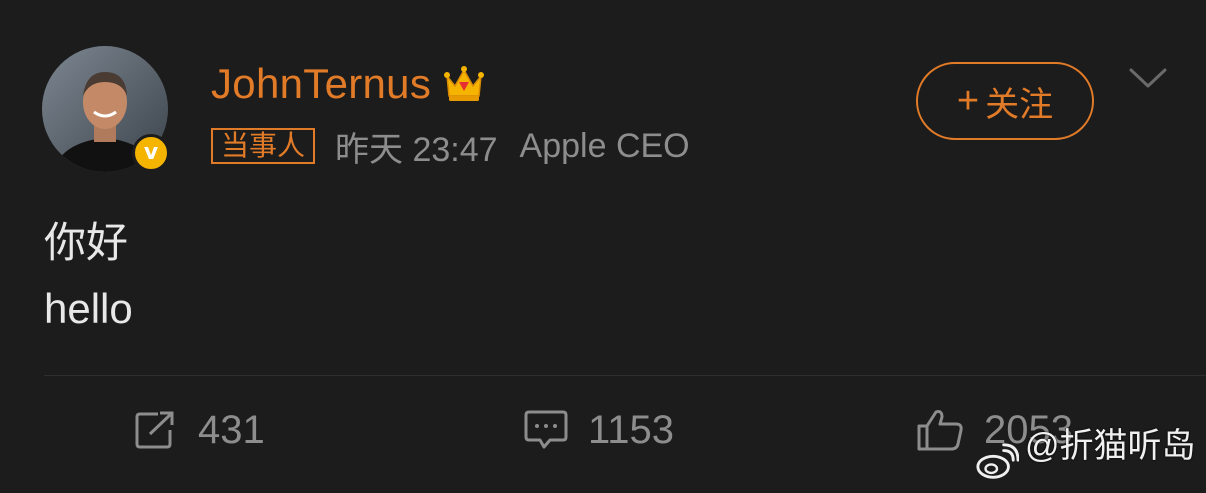 This screenshot has width=1206, height=493. What do you see at coordinates (604, 145) in the screenshot?
I see `author-title: Apple CEO` at bounding box center [604, 145].